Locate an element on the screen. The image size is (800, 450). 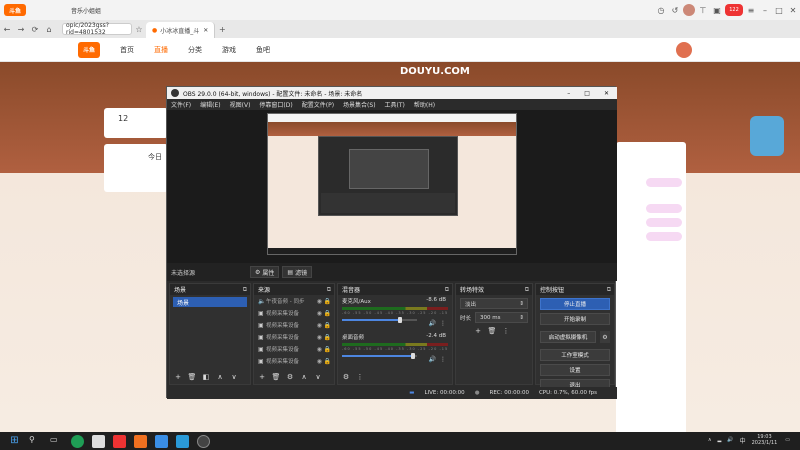
address-bar: opic/2023gss?rid=4801532 is located at coordinates (97, 29).